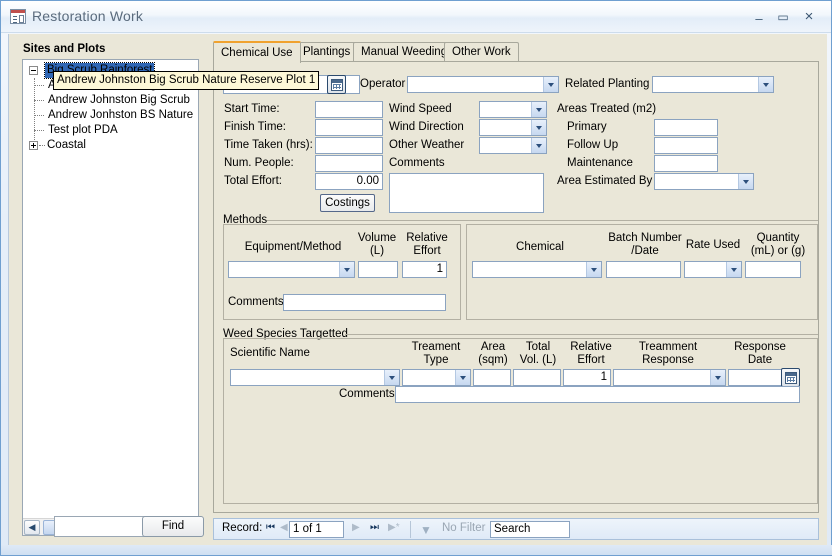 The image size is (832, 556). I want to click on chemical-col-quantity-unit: (mL) or (g), so click(778, 251).